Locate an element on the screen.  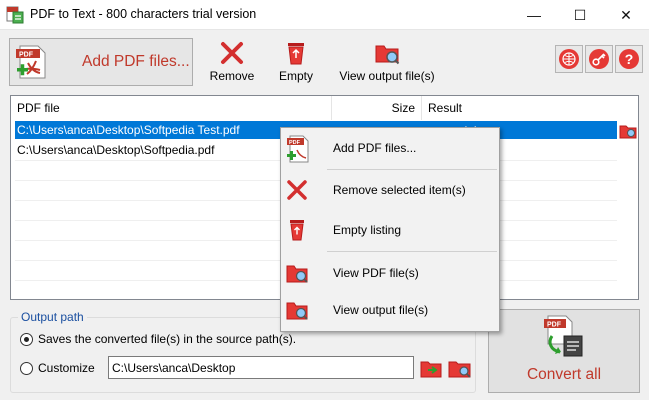
key-icon is located at coordinates (599, 59).